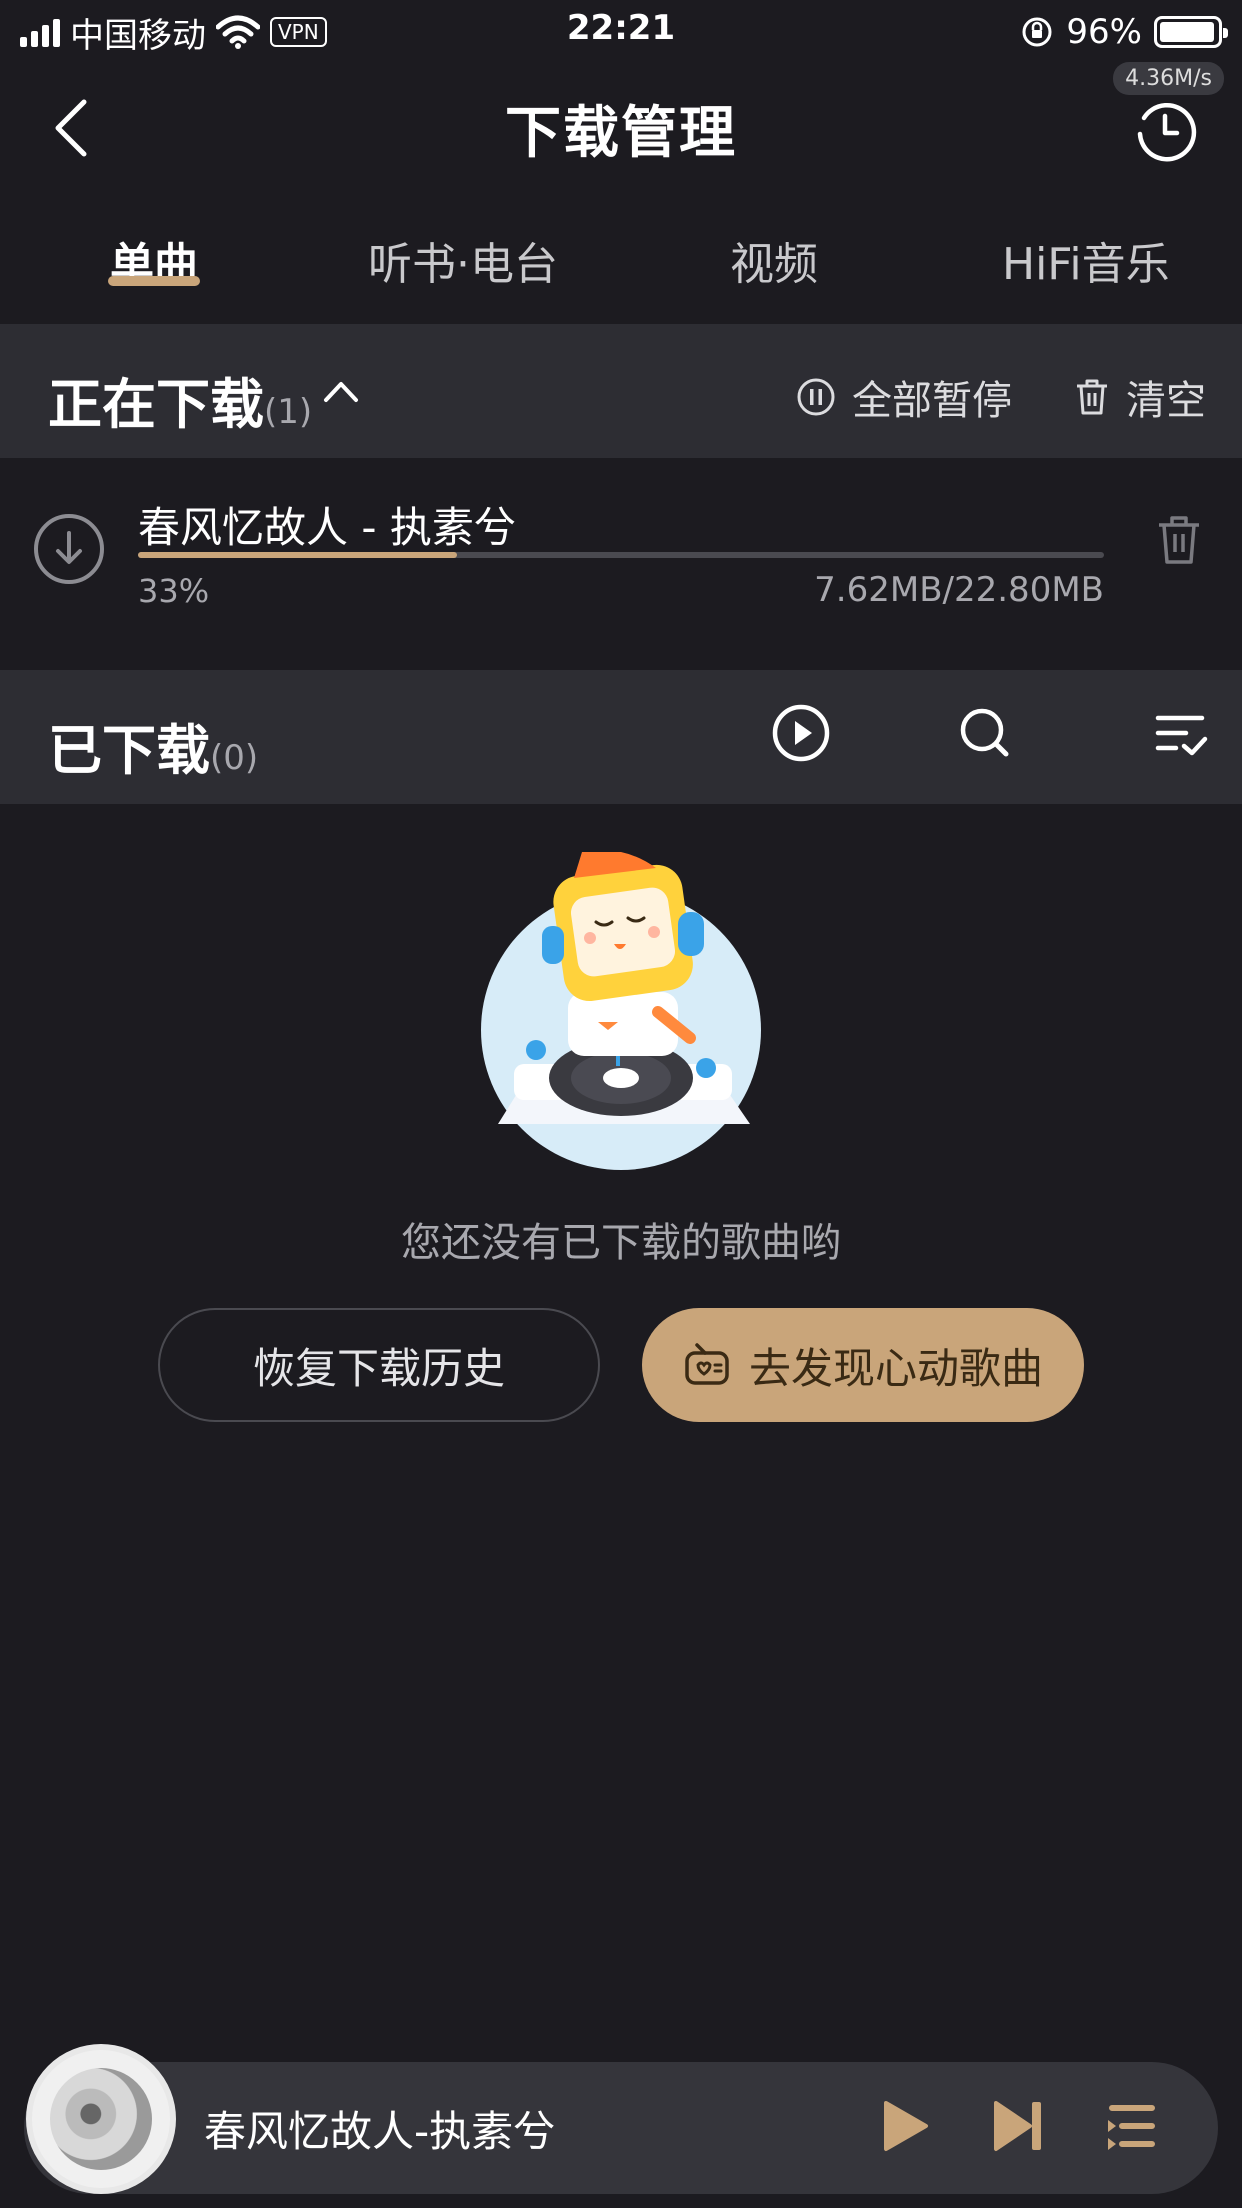 This screenshot has height=2208, width=1242. I want to click on downloading-section-header: 正在下载(1) 全部暂停 清空, so click(621, 391).